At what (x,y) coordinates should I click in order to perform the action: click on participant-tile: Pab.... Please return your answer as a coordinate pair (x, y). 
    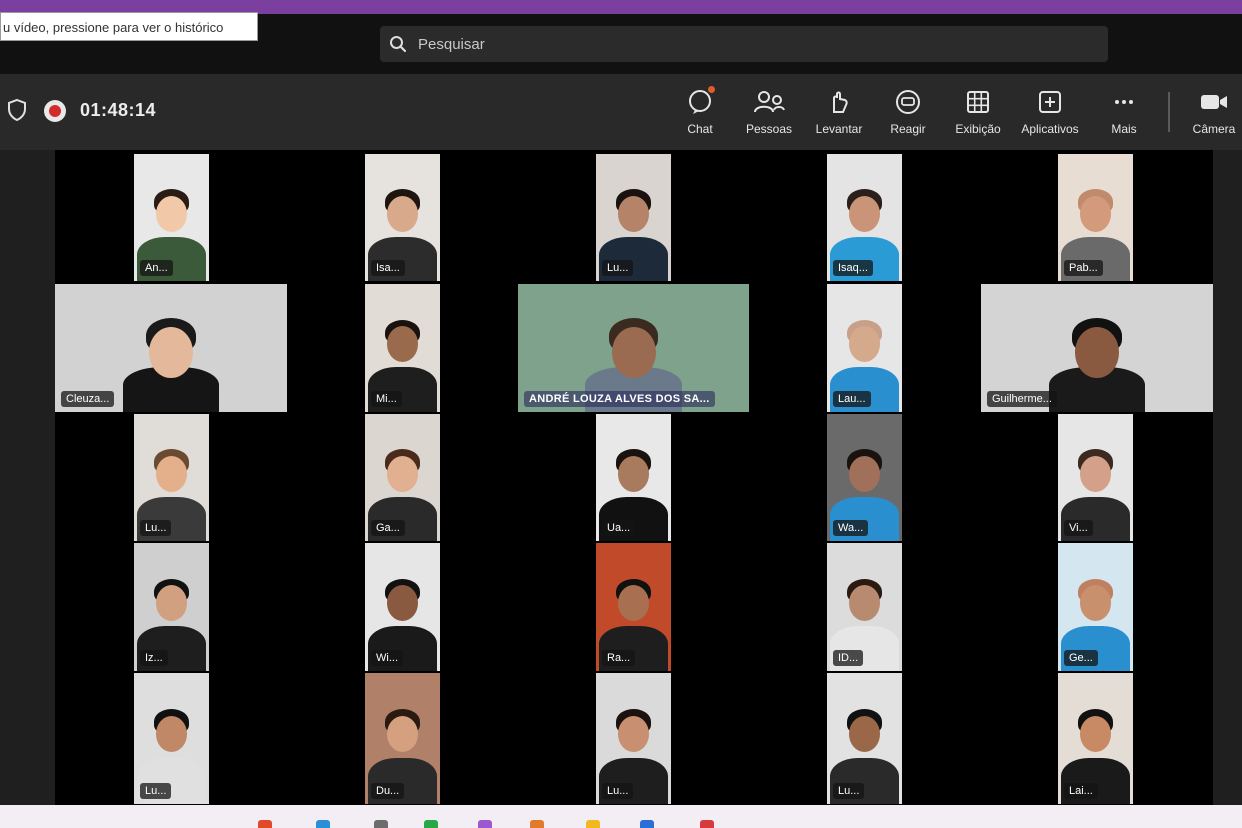
    Looking at the image, I should click on (1095, 217).